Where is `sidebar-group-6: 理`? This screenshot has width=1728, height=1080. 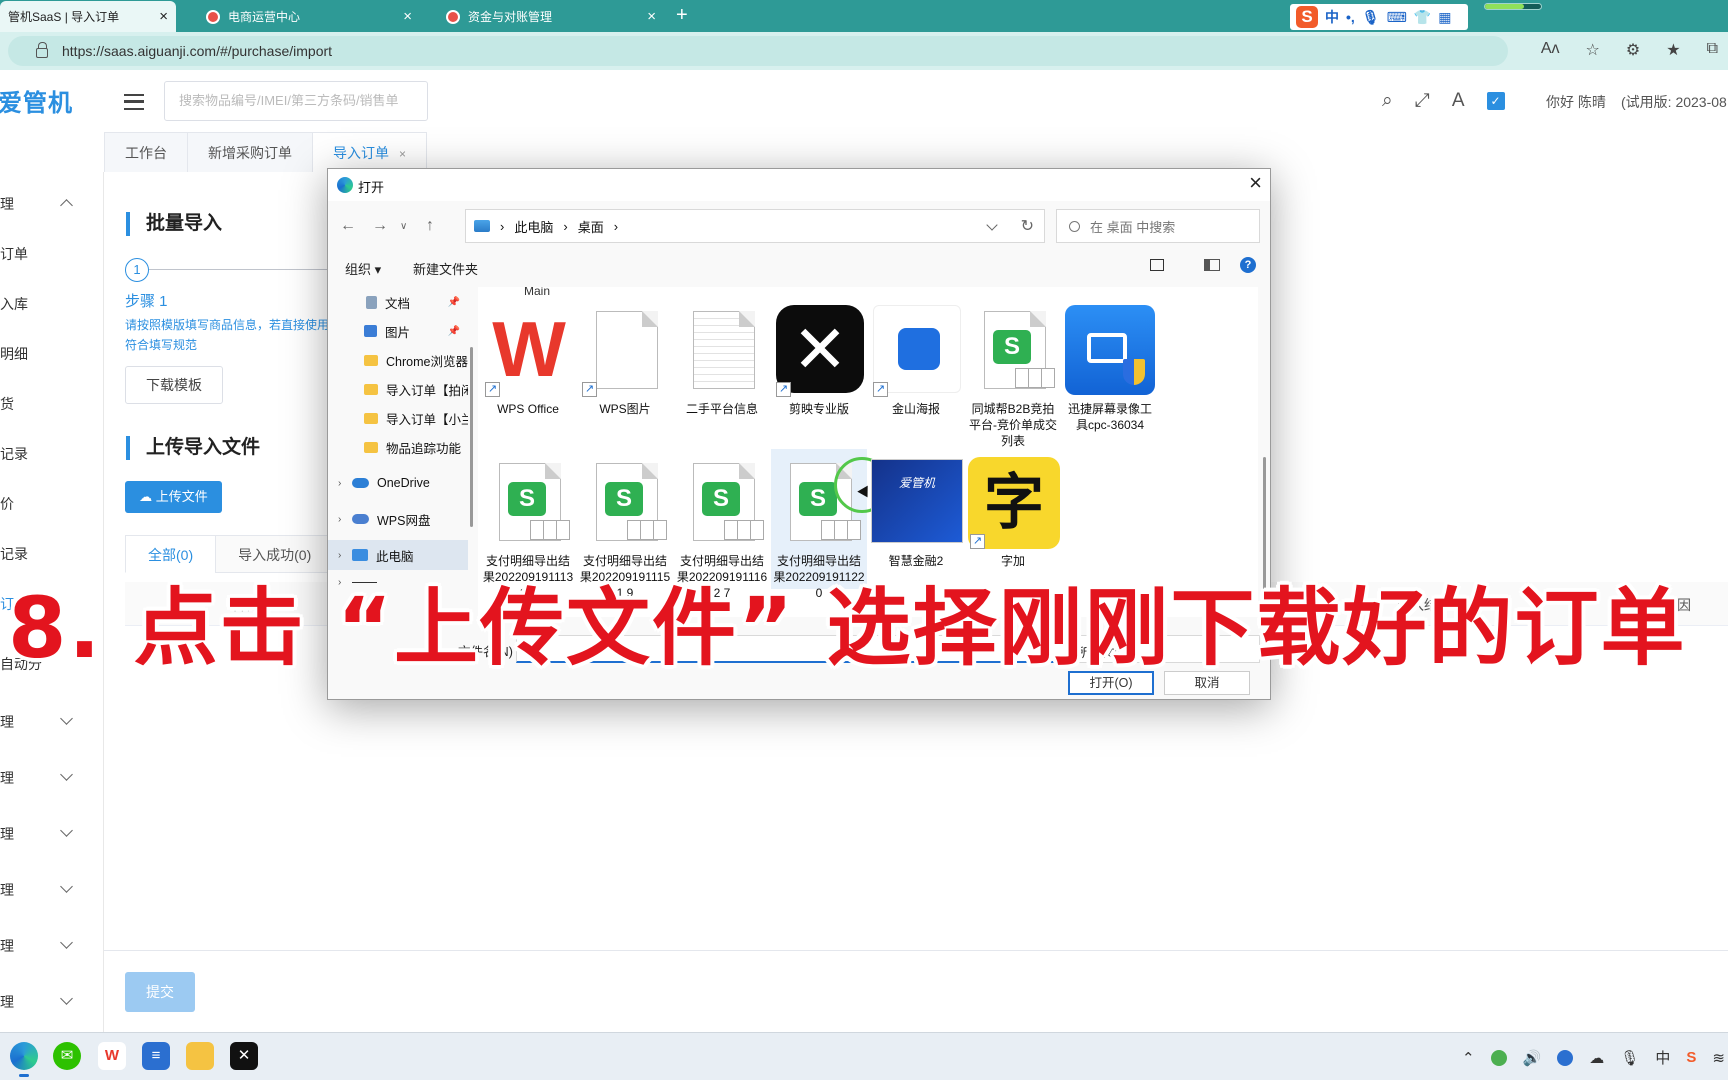 sidebar-group-6: 理 is located at coordinates (52, 1002).